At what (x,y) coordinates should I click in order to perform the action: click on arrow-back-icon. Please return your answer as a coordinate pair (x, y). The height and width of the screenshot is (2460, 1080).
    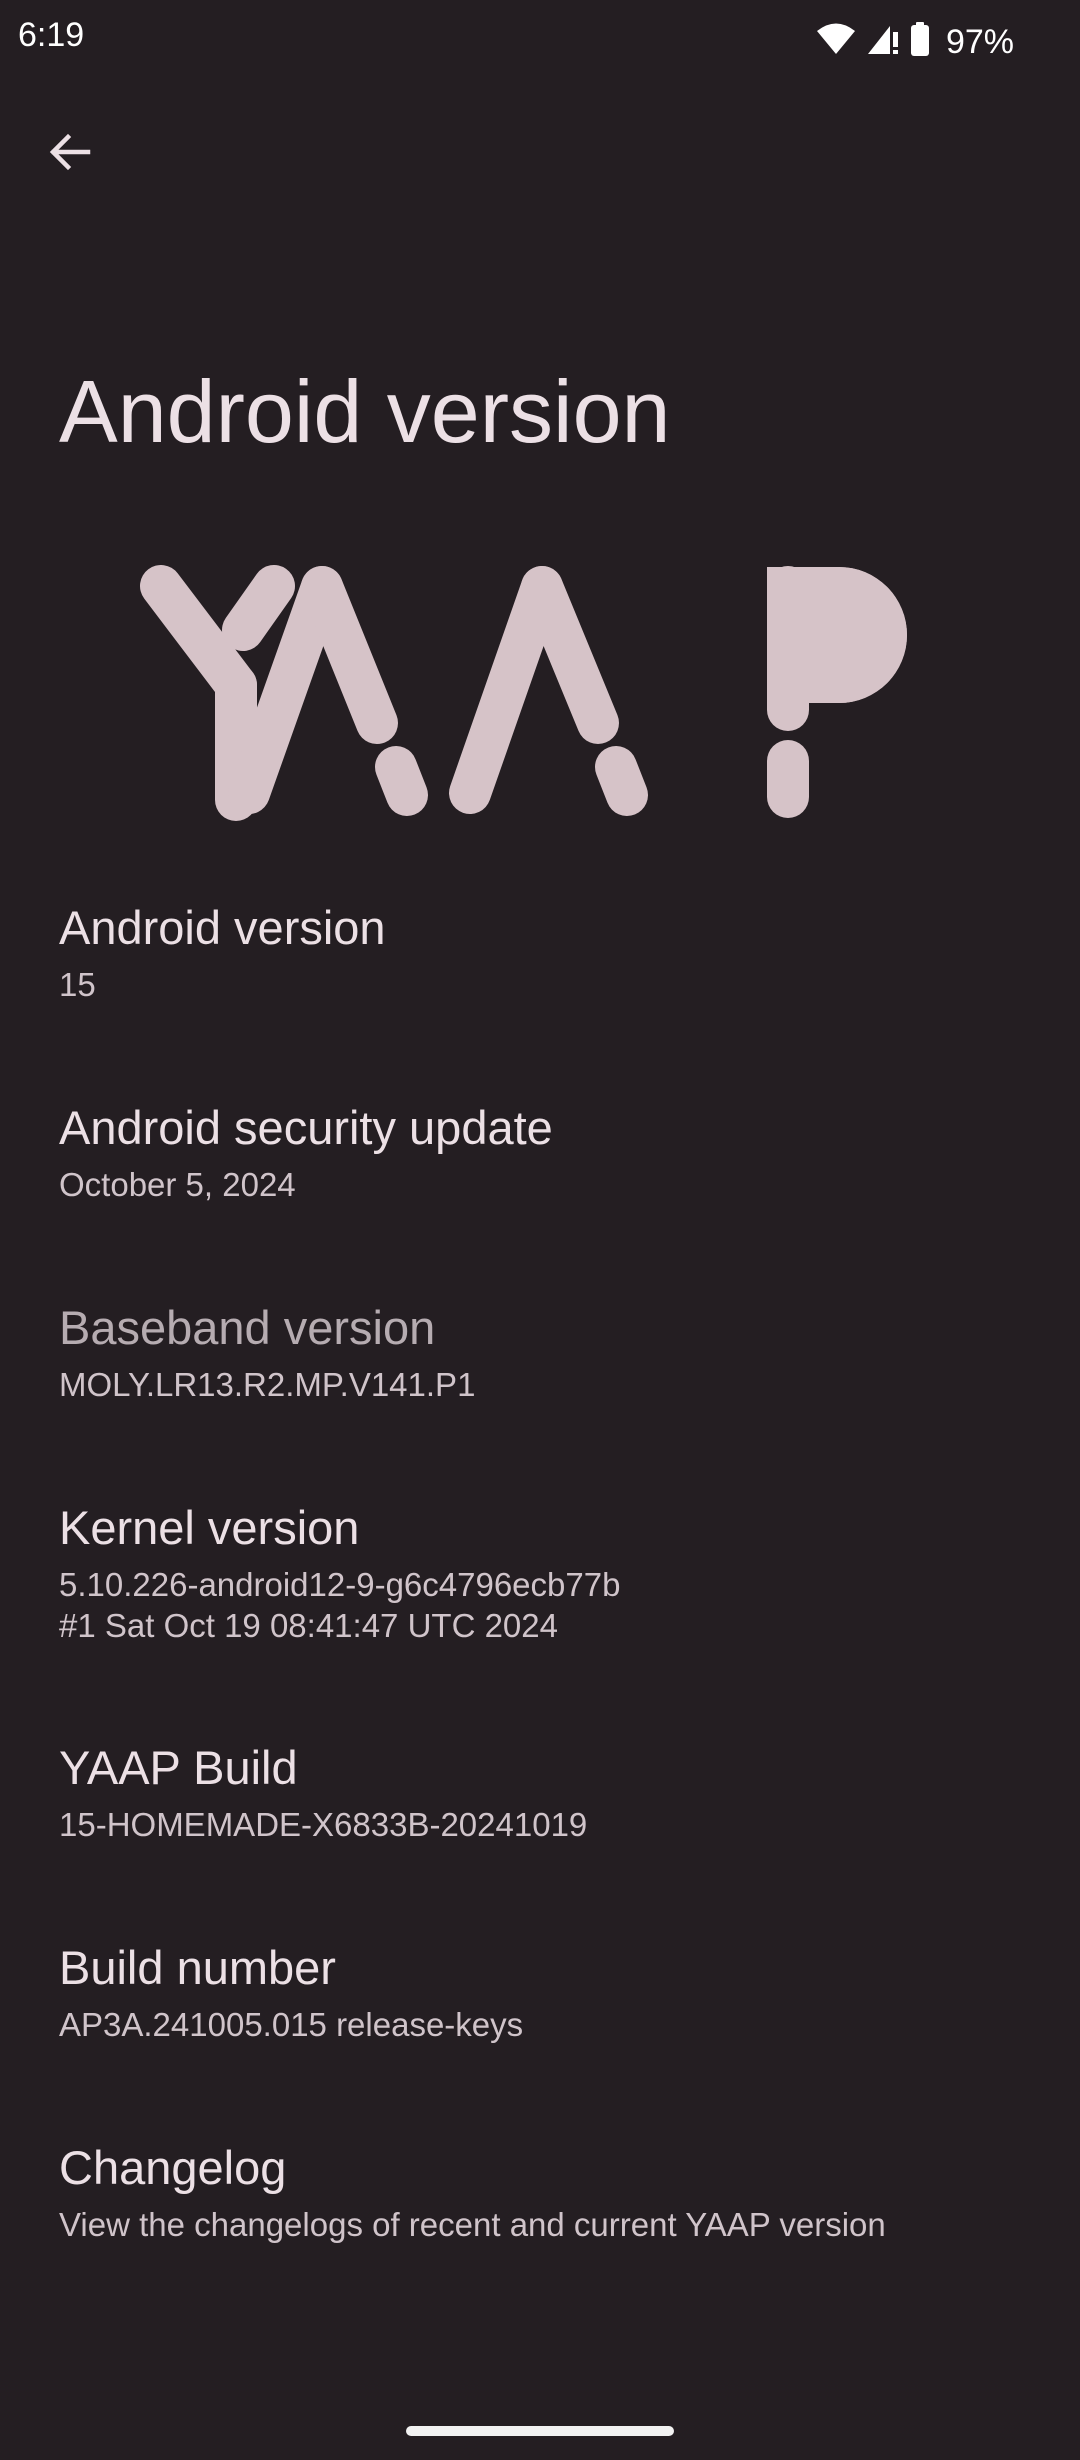
    Looking at the image, I should click on (70, 154).